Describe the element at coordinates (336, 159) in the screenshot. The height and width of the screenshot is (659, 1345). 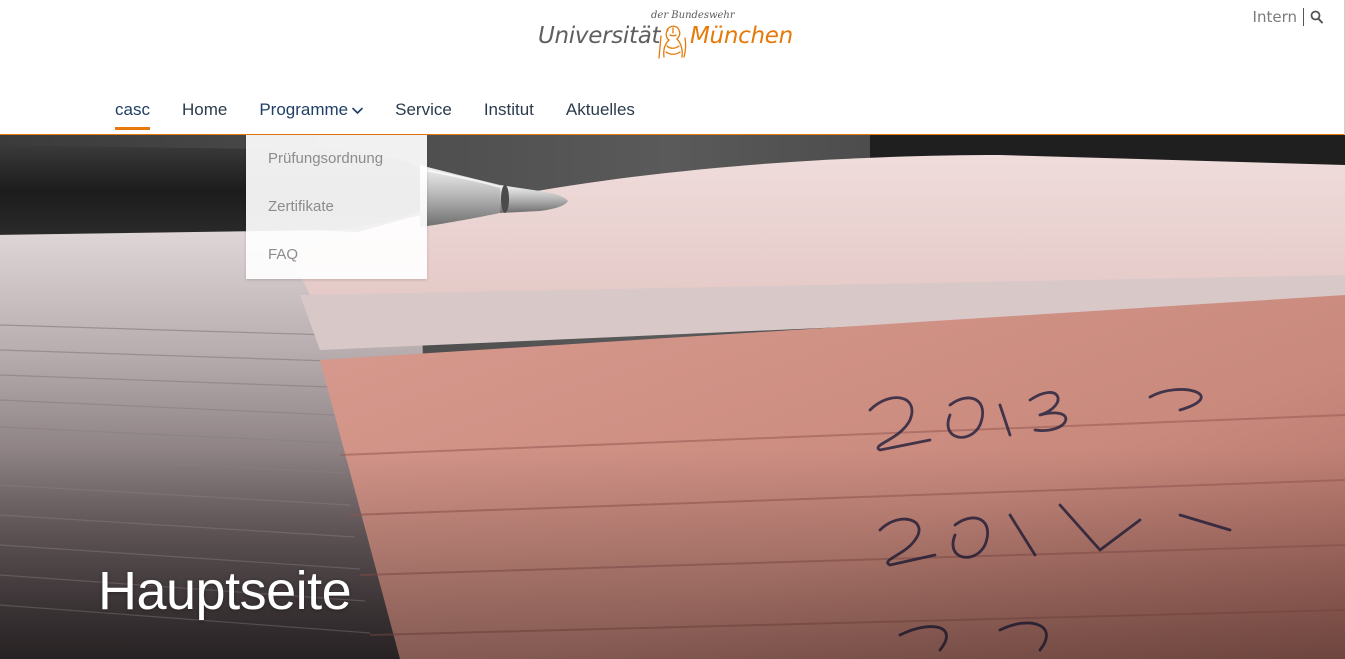
I see `dropdown-item-pruefungsordnung: Prüfungsordnung` at that location.